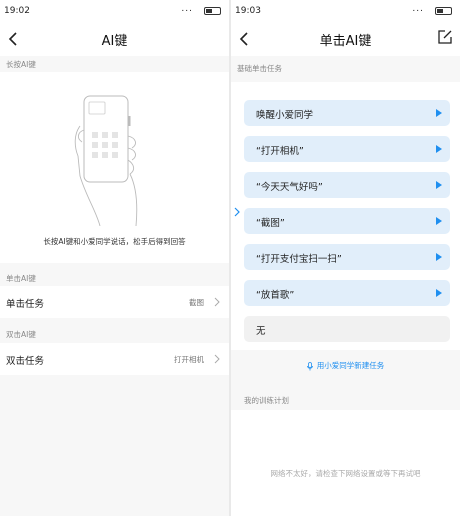  What do you see at coordinates (25, 304) in the screenshot?
I see `single-press-task-label: 单击任务` at bounding box center [25, 304].